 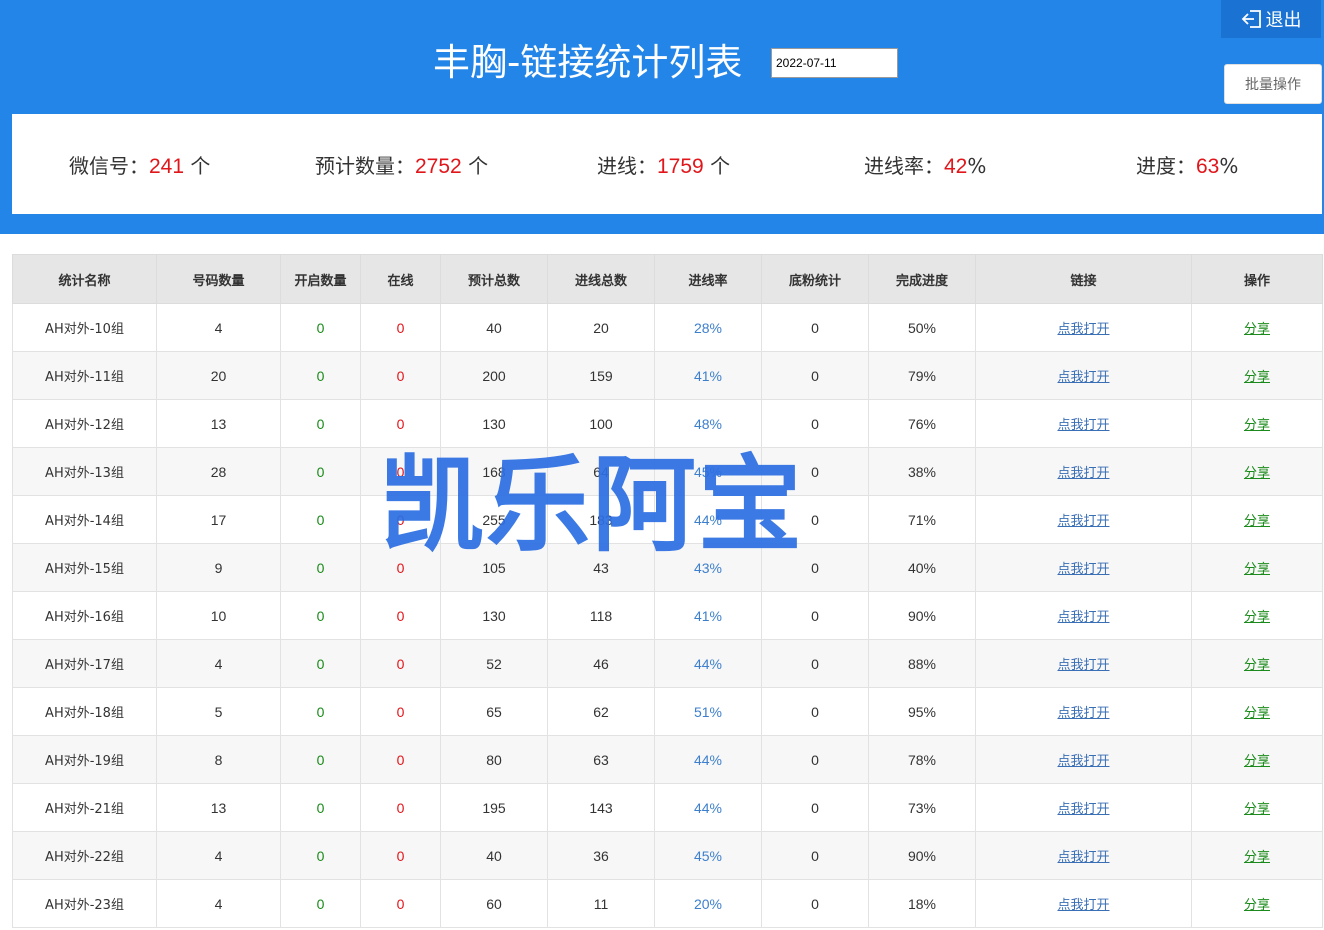 I want to click on table-row: AH对外-15组 9 0 0 105 43 43% 0 40% 点我打开 分享, so click(x=667, y=567).